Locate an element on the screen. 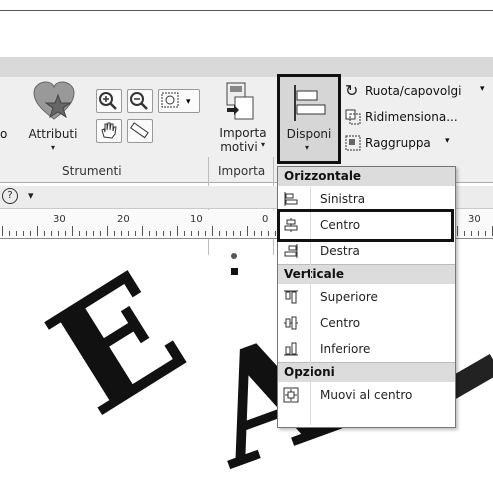 The width and height of the screenshot is (493, 503). group-icon is located at coordinates (353, 143).